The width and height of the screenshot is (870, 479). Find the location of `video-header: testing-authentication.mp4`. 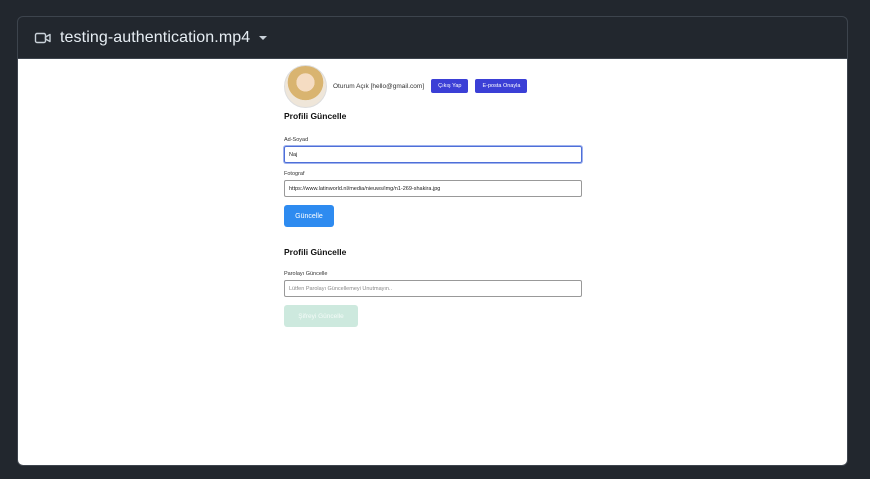

video-header: testing-authentication.mp4 is located at coordinates (432, 38).